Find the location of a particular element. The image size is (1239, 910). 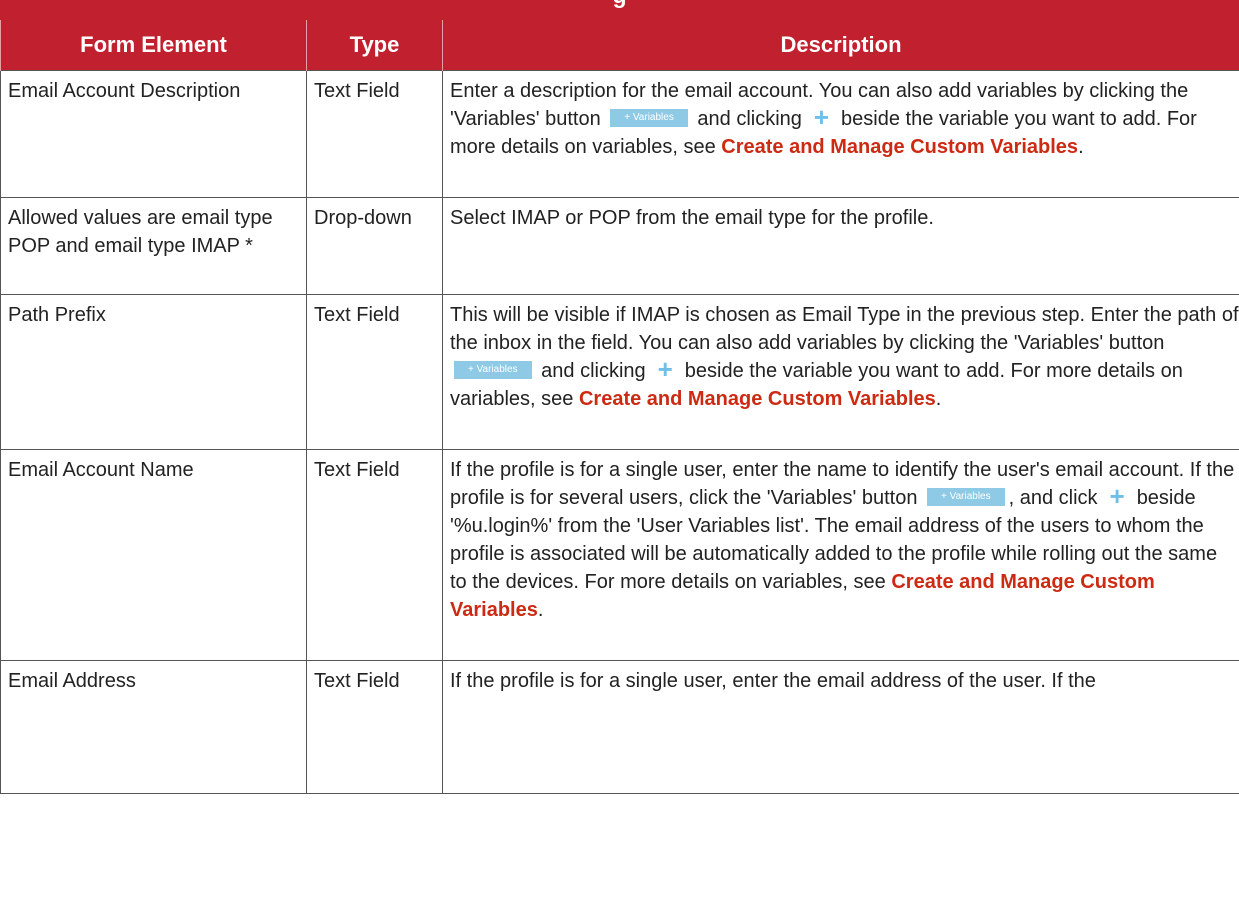

table-caption-strip: g is located at coordinates (619, 10).